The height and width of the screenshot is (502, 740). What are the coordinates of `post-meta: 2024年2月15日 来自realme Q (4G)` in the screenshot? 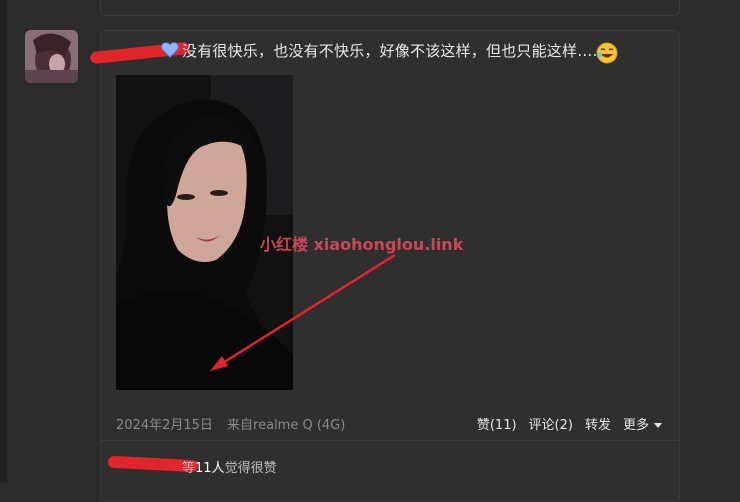 It's located at (235, 423).